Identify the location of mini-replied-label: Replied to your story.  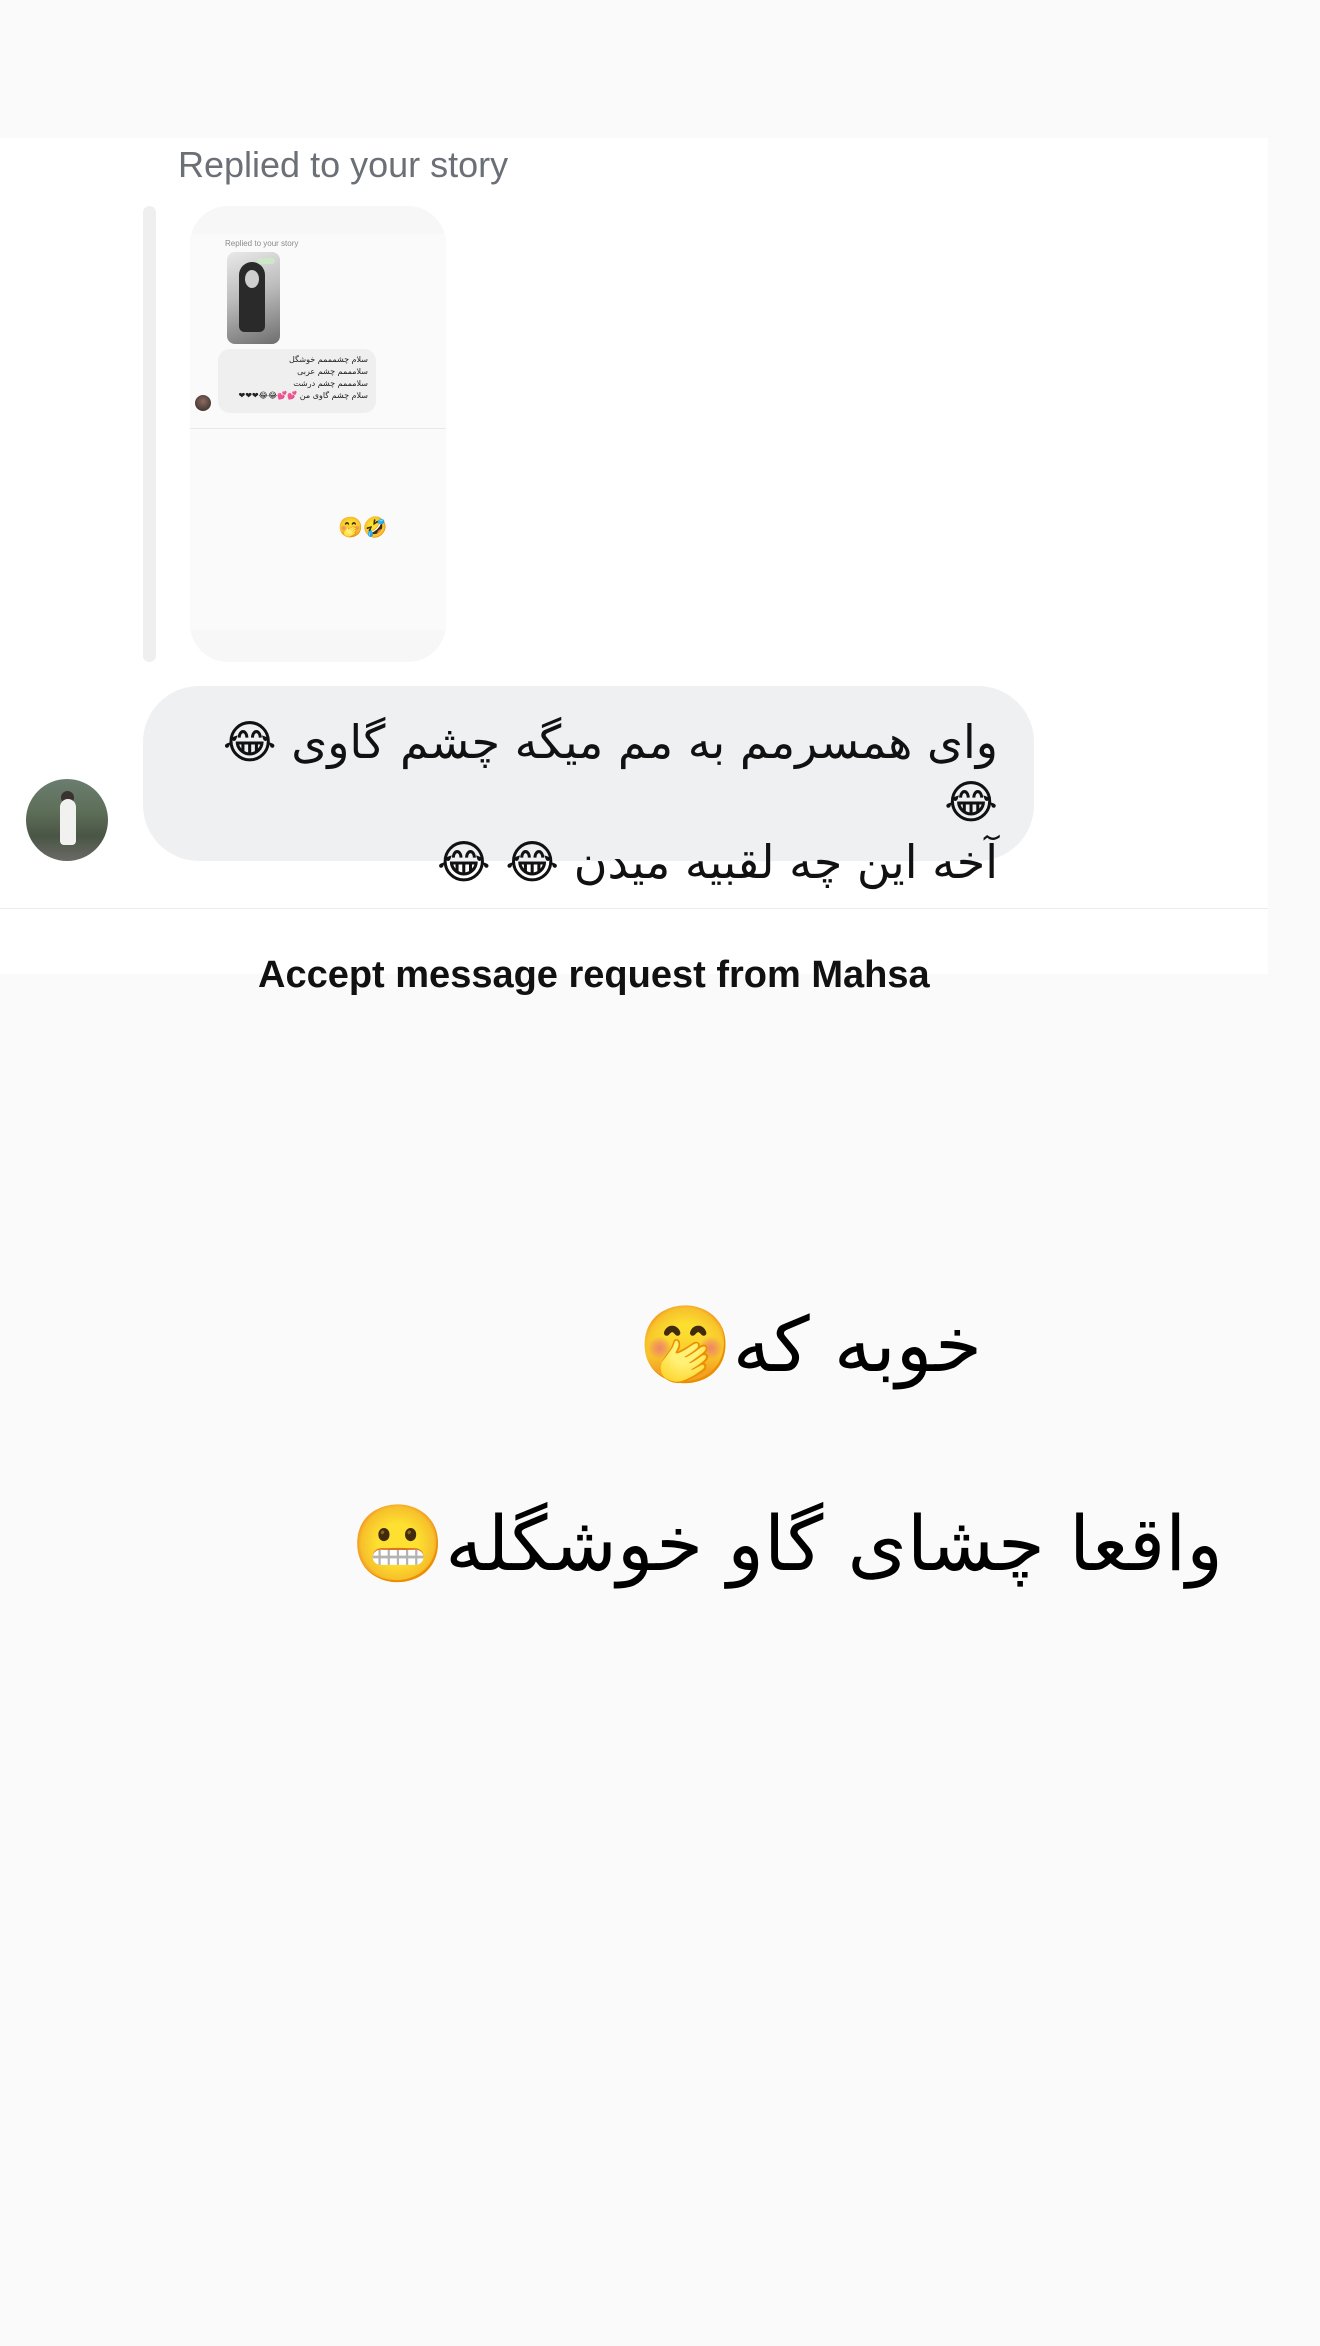
(262, 243).